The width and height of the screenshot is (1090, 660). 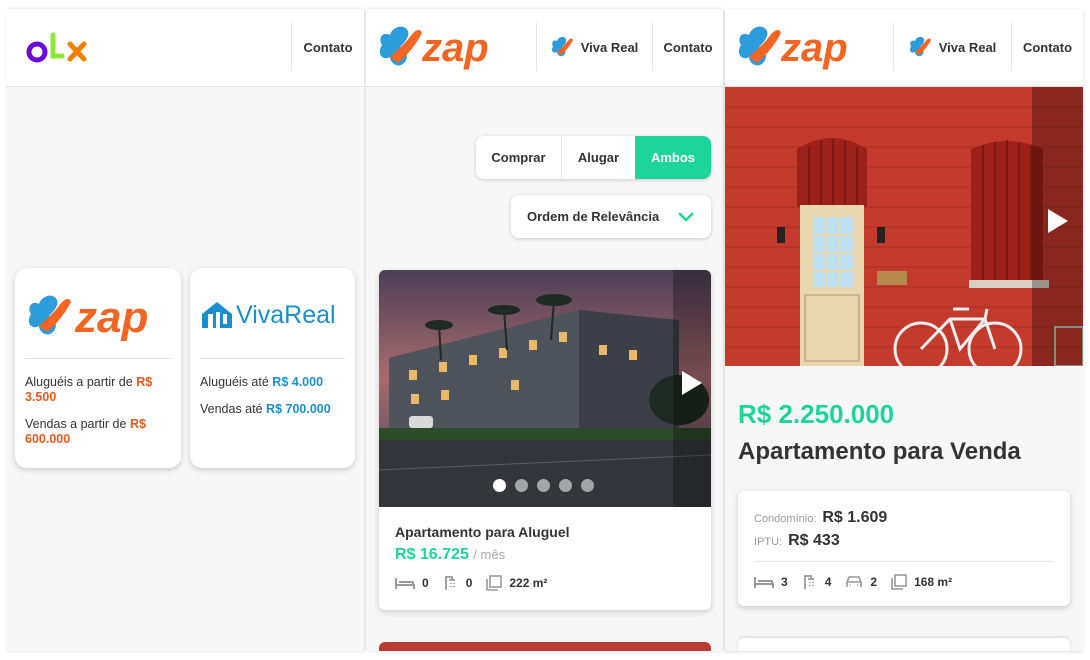 What do you see at coordinates (821, 517) in the screenshot?
I see `condo-fee: Condomínio: R$ 1.609` at bounding box center [821, 517].